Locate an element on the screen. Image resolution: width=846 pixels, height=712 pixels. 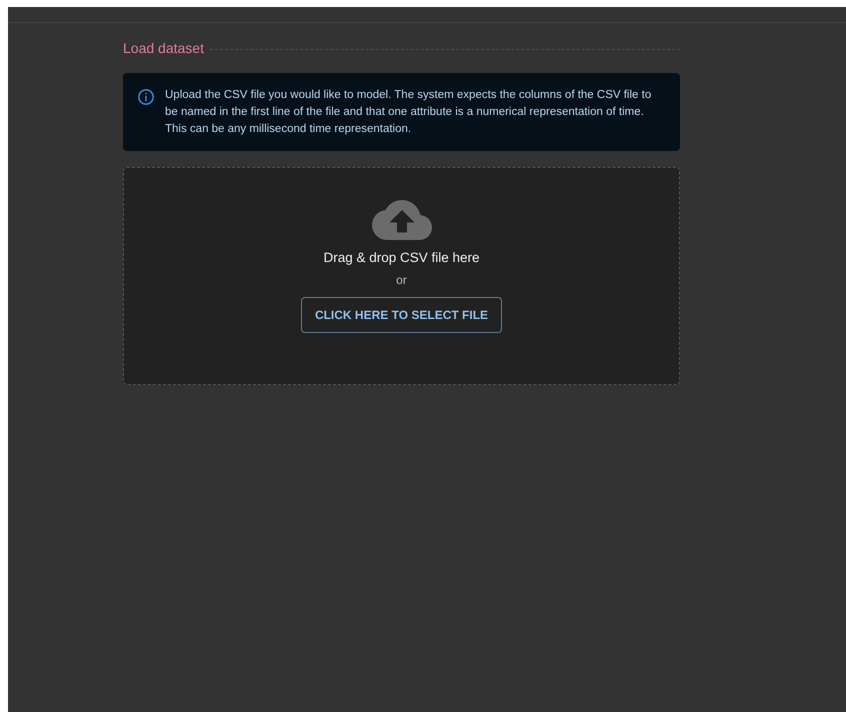
info-text: Upload the CSV file you would like to model. The system expects the columns of the CSV file to be named in the first line of the file and that one attribute is a numerical representation of time. This can be any millisecond time representation. is located at coordinates (408, 112).